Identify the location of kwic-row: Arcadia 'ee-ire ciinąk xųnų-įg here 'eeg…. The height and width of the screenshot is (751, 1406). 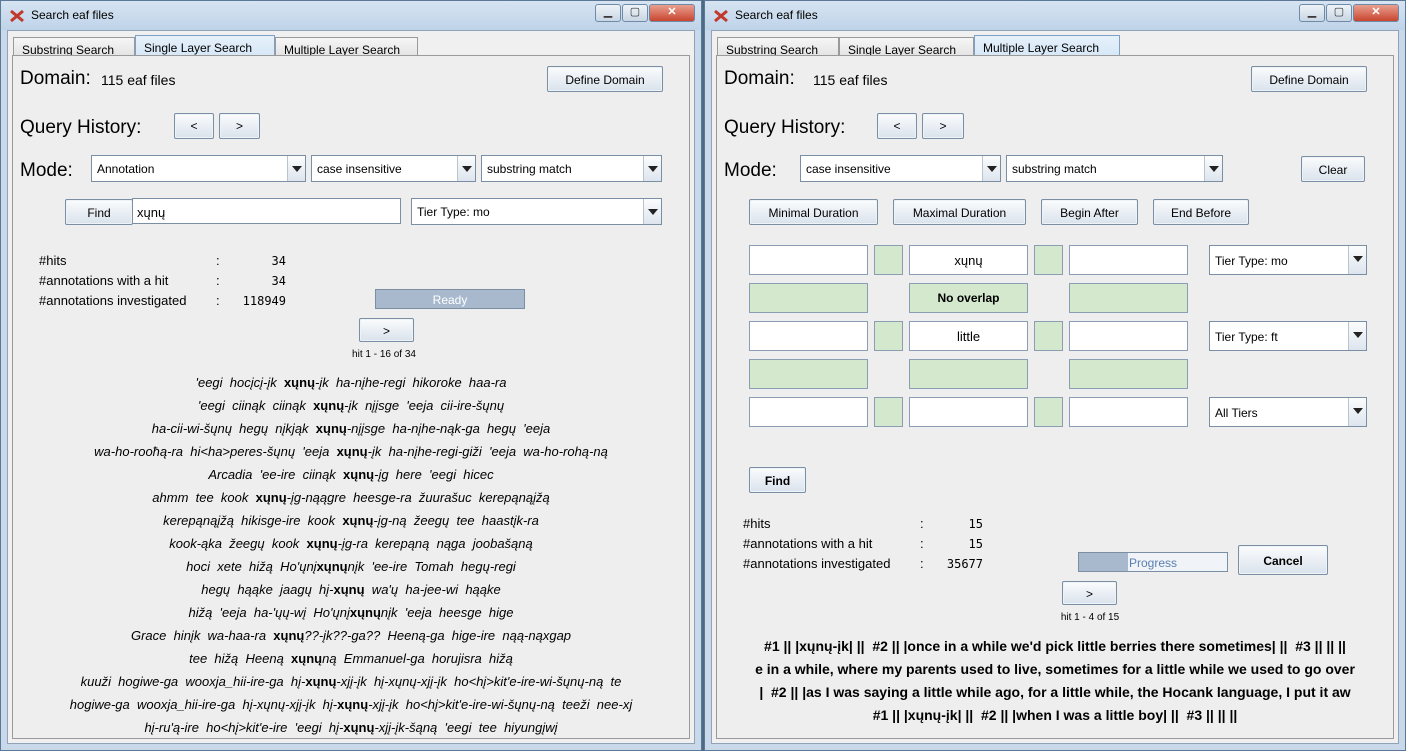
(351, 474).